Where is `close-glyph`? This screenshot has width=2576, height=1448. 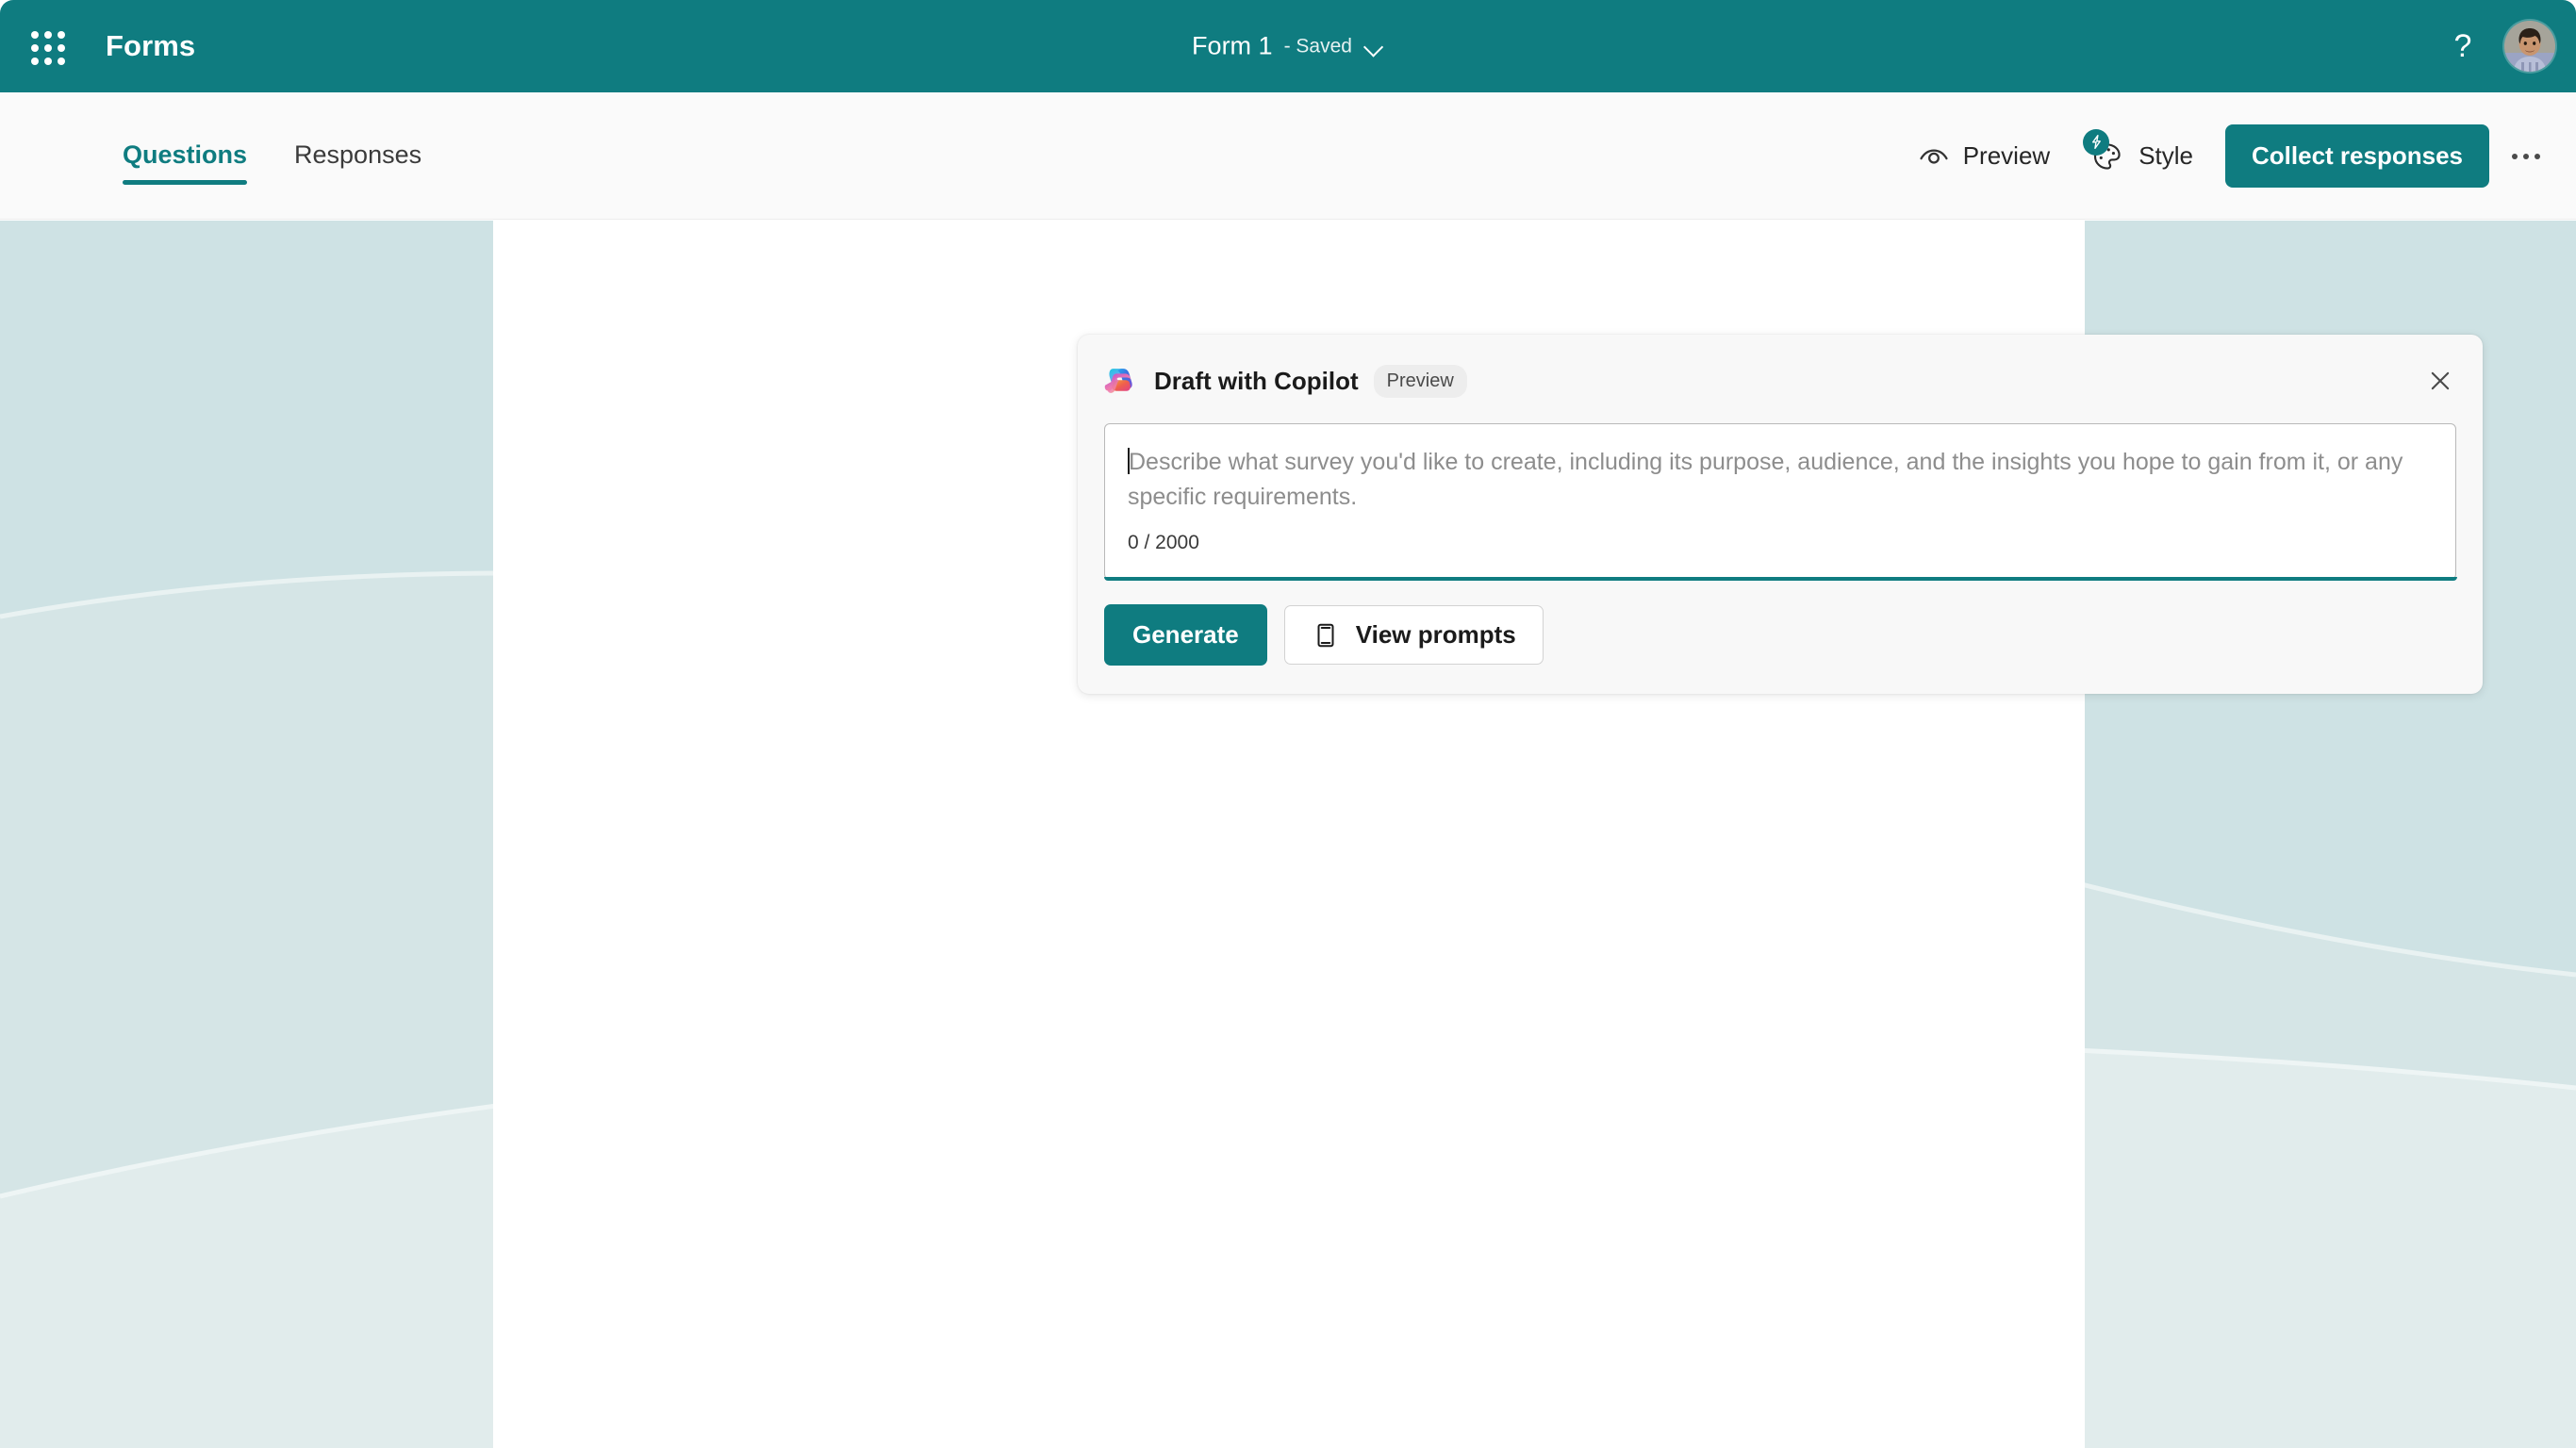
close-glyph is located at coordinates (2440, 380).